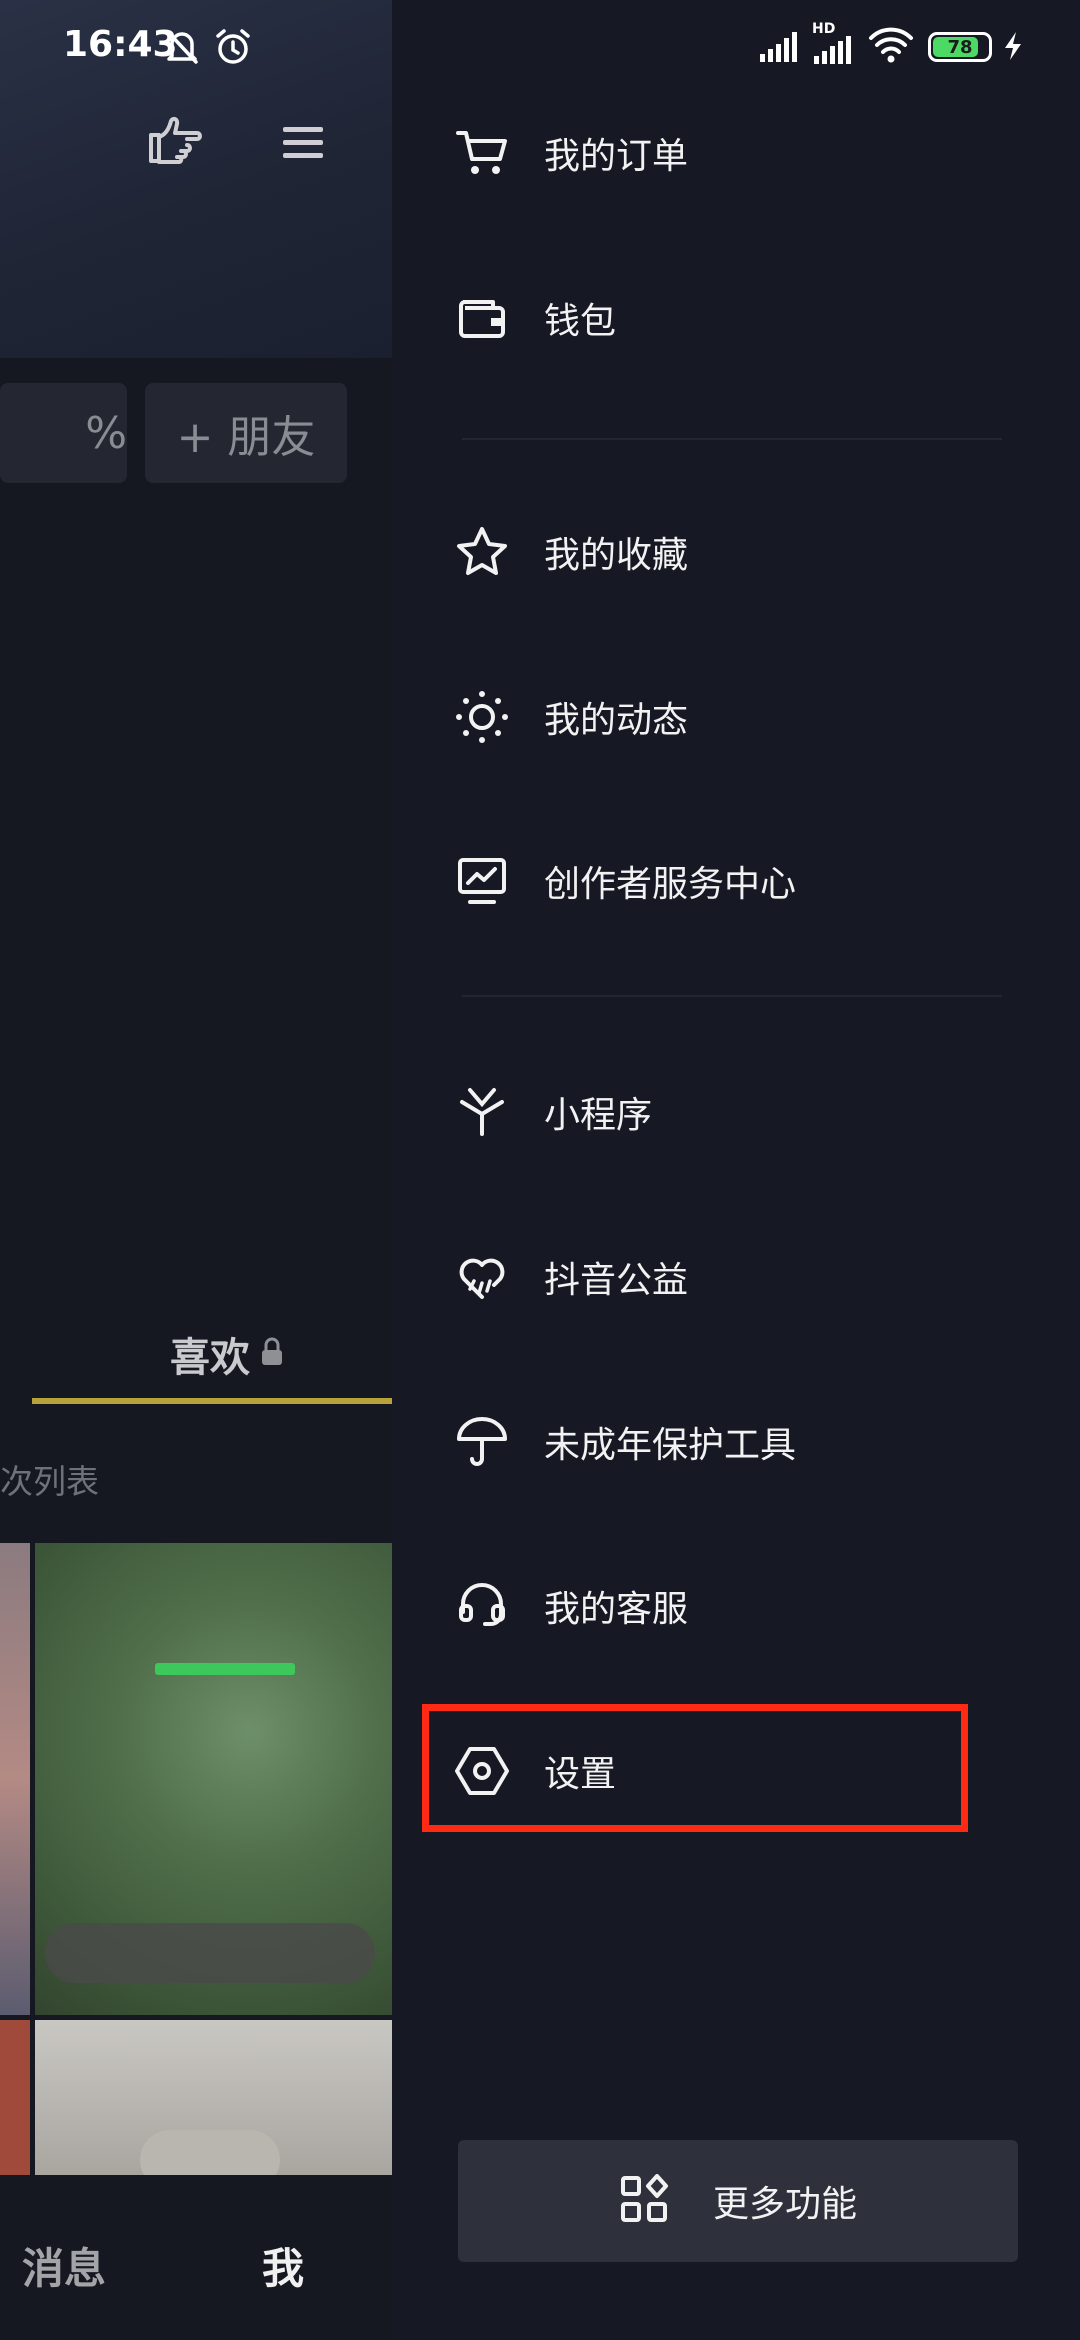  Describe the element at coordinates (722, 153) in the screenshot. I see `menu-item-orders: 我的订单` at that location.